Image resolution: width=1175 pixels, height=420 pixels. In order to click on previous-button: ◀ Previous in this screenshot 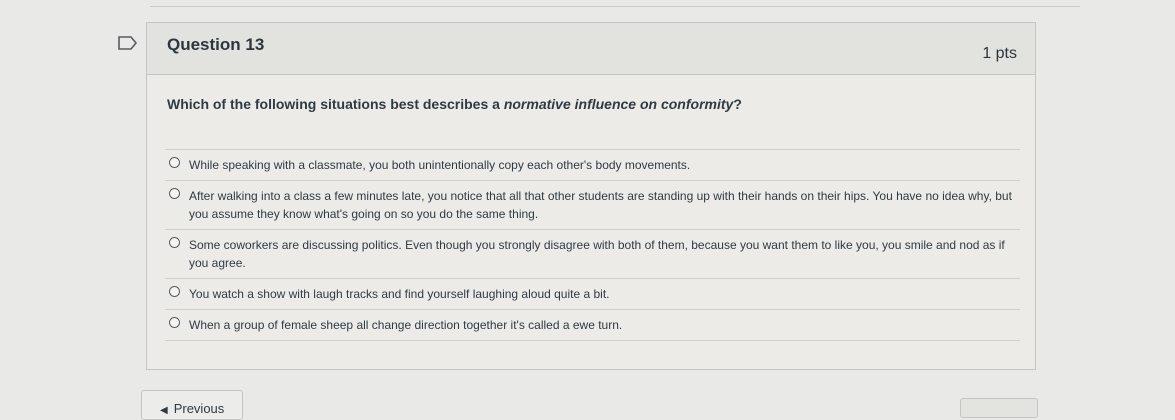, I will do `click(192, 405)`.